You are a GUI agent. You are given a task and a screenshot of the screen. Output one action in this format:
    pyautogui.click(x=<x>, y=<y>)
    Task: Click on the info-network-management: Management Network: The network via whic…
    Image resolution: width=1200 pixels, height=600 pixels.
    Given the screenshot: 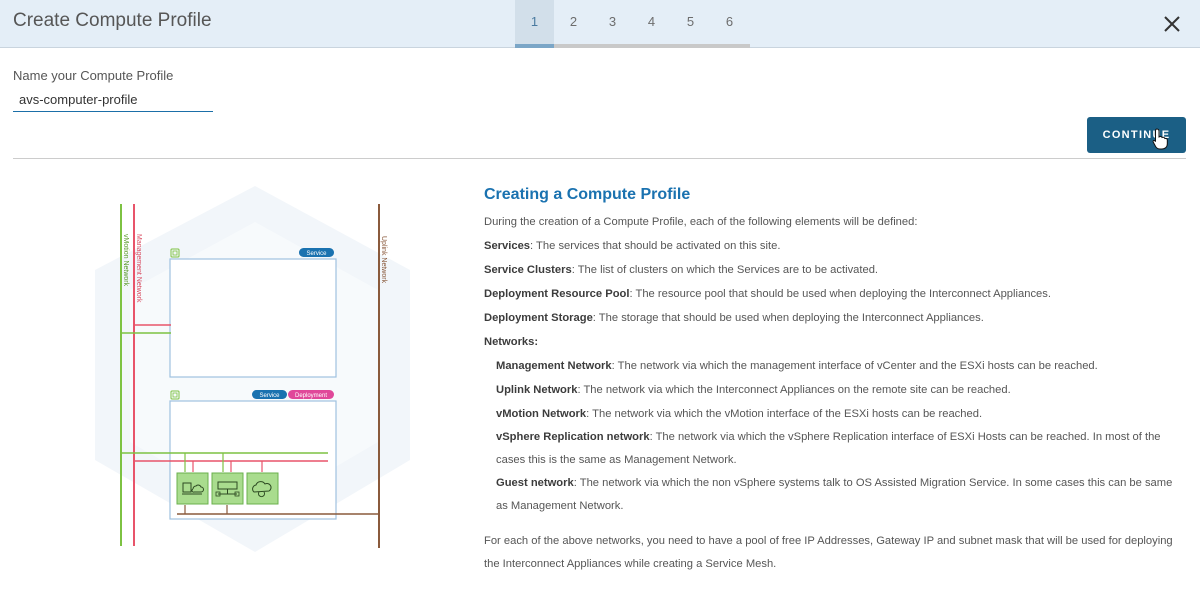 What is the action you would take?
    pyautogui.click(x=797, y=366)
    